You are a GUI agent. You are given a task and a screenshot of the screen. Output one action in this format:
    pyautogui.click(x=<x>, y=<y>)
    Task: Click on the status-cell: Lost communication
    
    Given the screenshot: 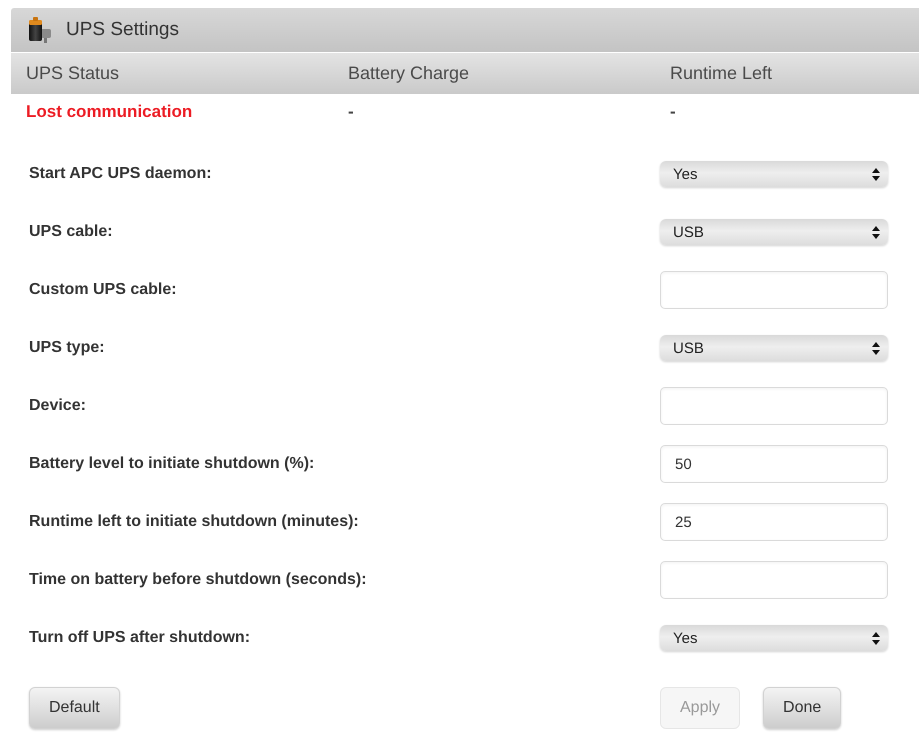 What is the action you would take?
    pyautogui.click(x=109, y=112)
    